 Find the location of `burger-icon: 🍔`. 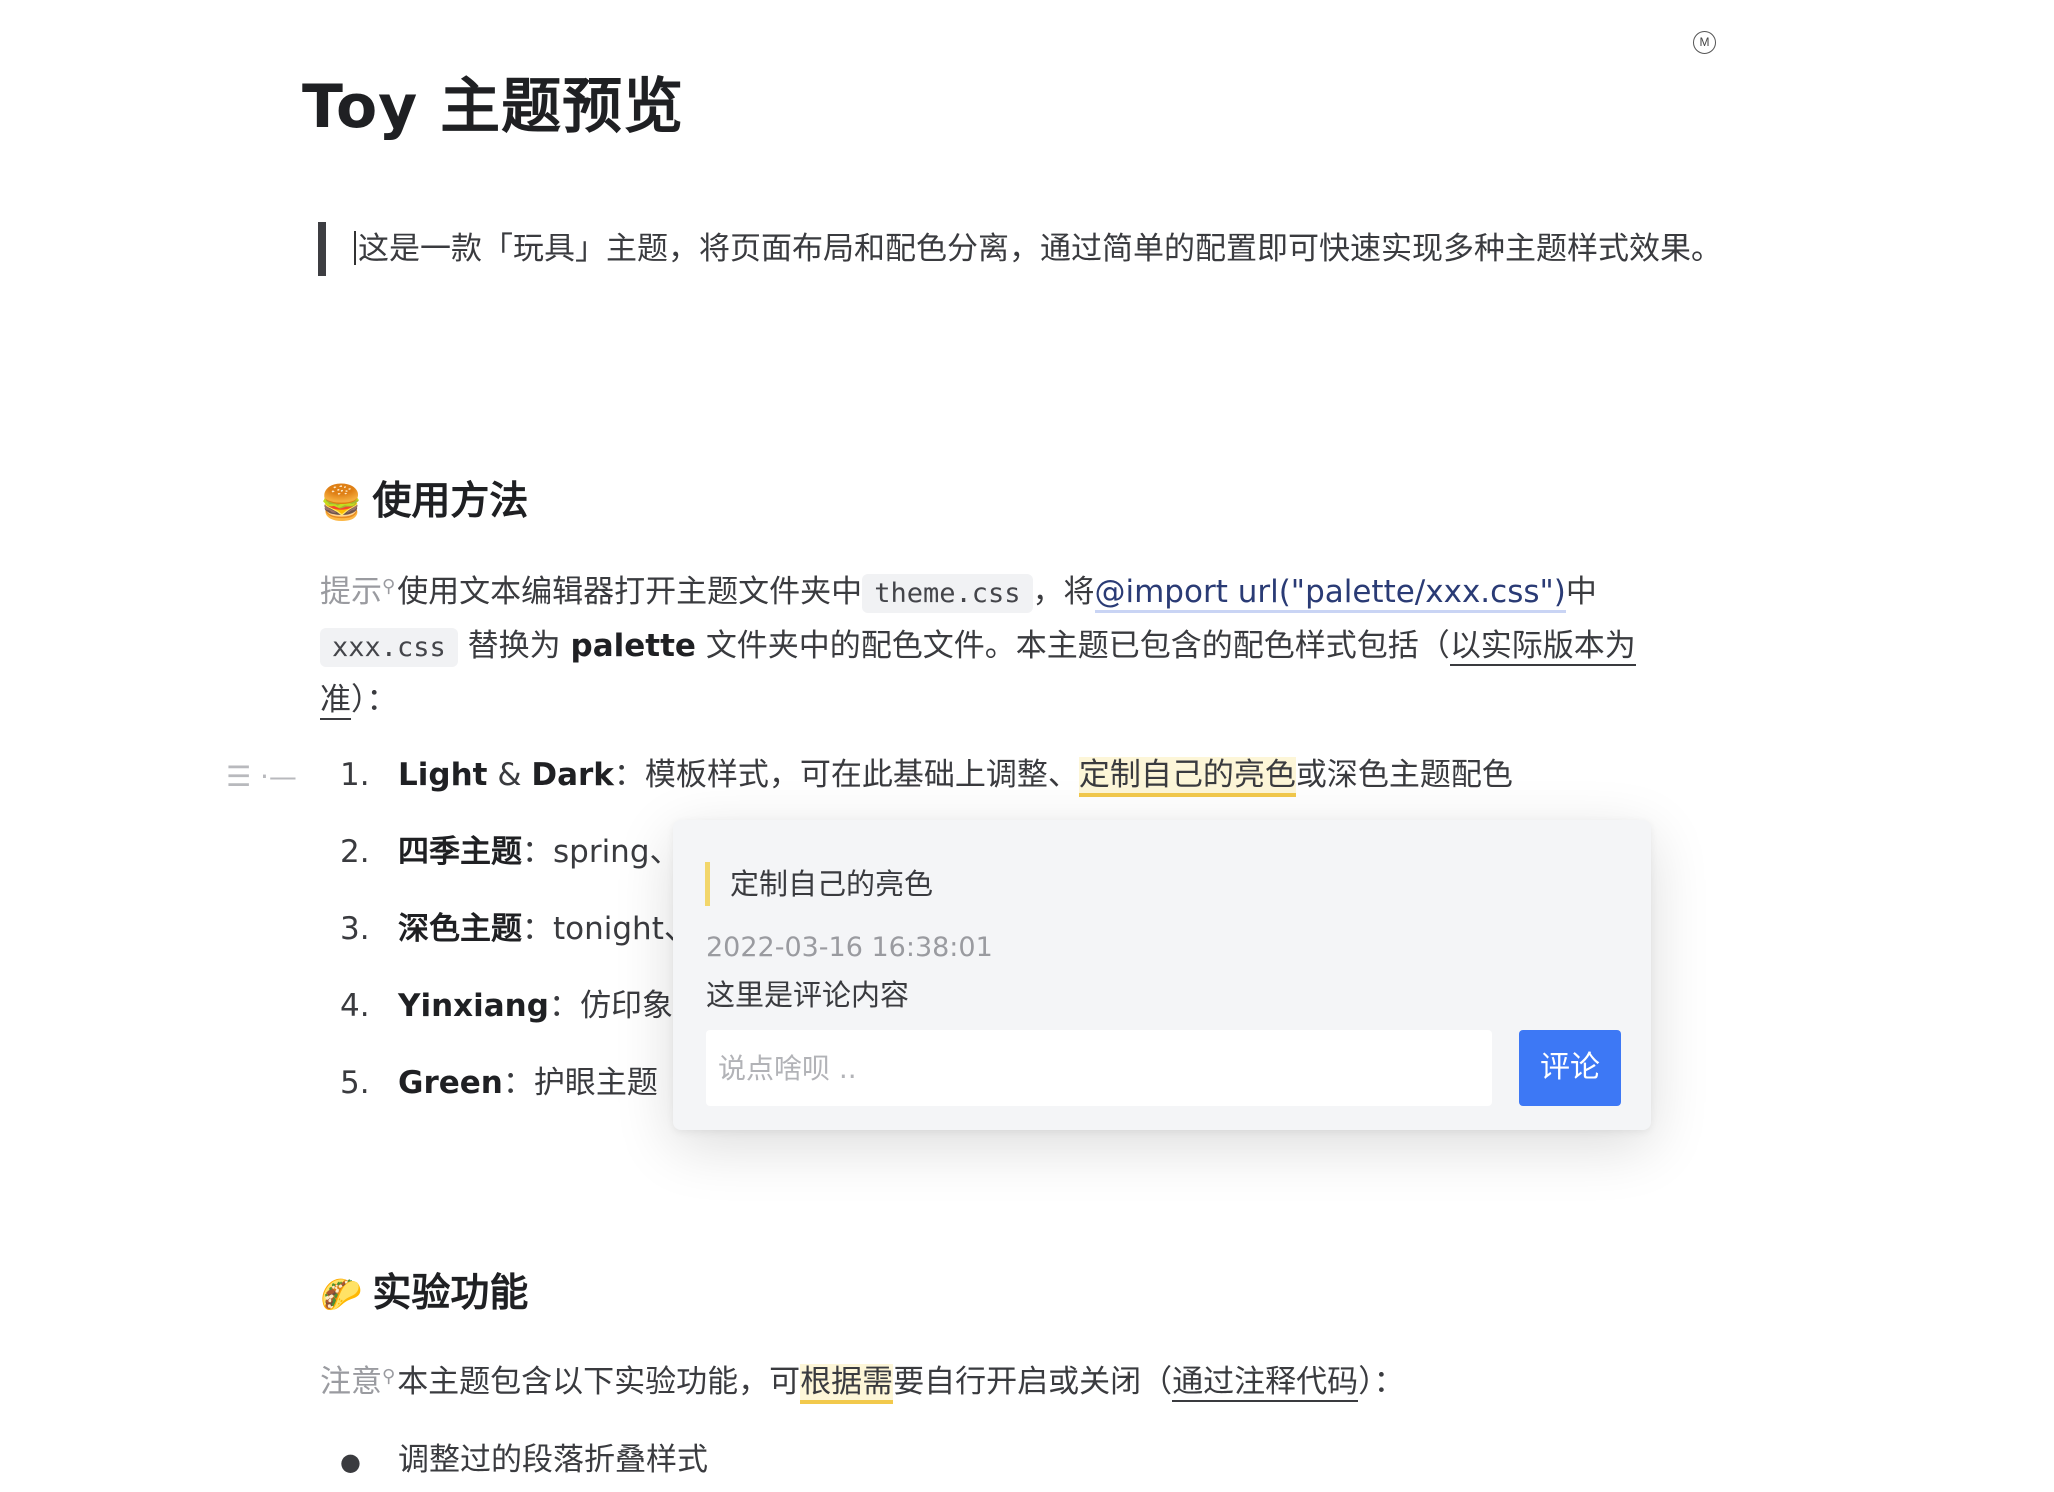

burger-icon: 🍔 is located at coordinates (341, 503).